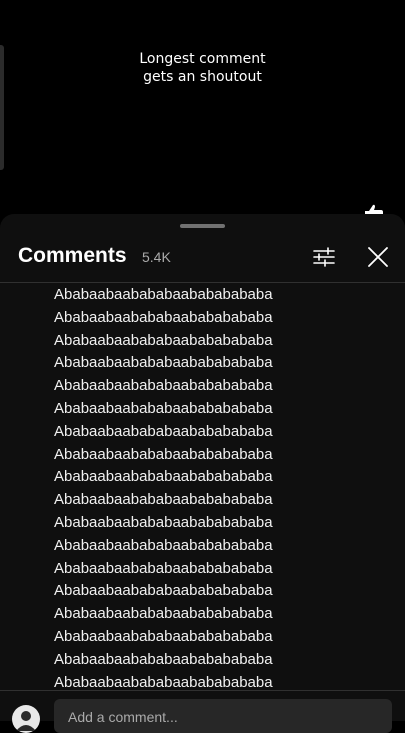 Image resolution: width=405 pixels, height=733 pixels. What do you see at coordinates (202, 68) in the screenshot?
I see `video-caption: Longest comment gets an shoutout` at bounding box center [202, 68].